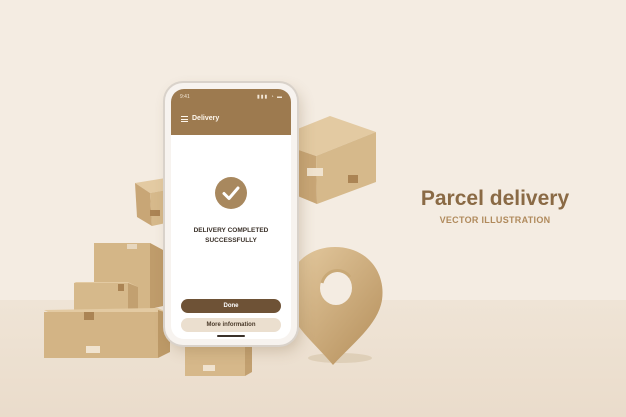 The width and height of the screenshot is (626, 417). Describe the element at coordinates (269, 97) in the screenshot. I see `status-icons: ▮▮▮ ◔ ▬` at that location.